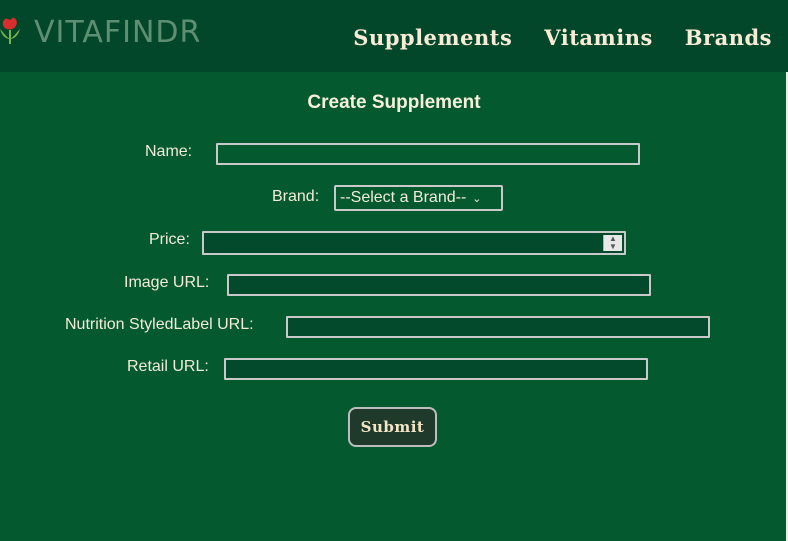  What do you see at coordinates (10, 30) in the screenshot?
I see `rose-logo-icon` at bounding box center [10, 30].